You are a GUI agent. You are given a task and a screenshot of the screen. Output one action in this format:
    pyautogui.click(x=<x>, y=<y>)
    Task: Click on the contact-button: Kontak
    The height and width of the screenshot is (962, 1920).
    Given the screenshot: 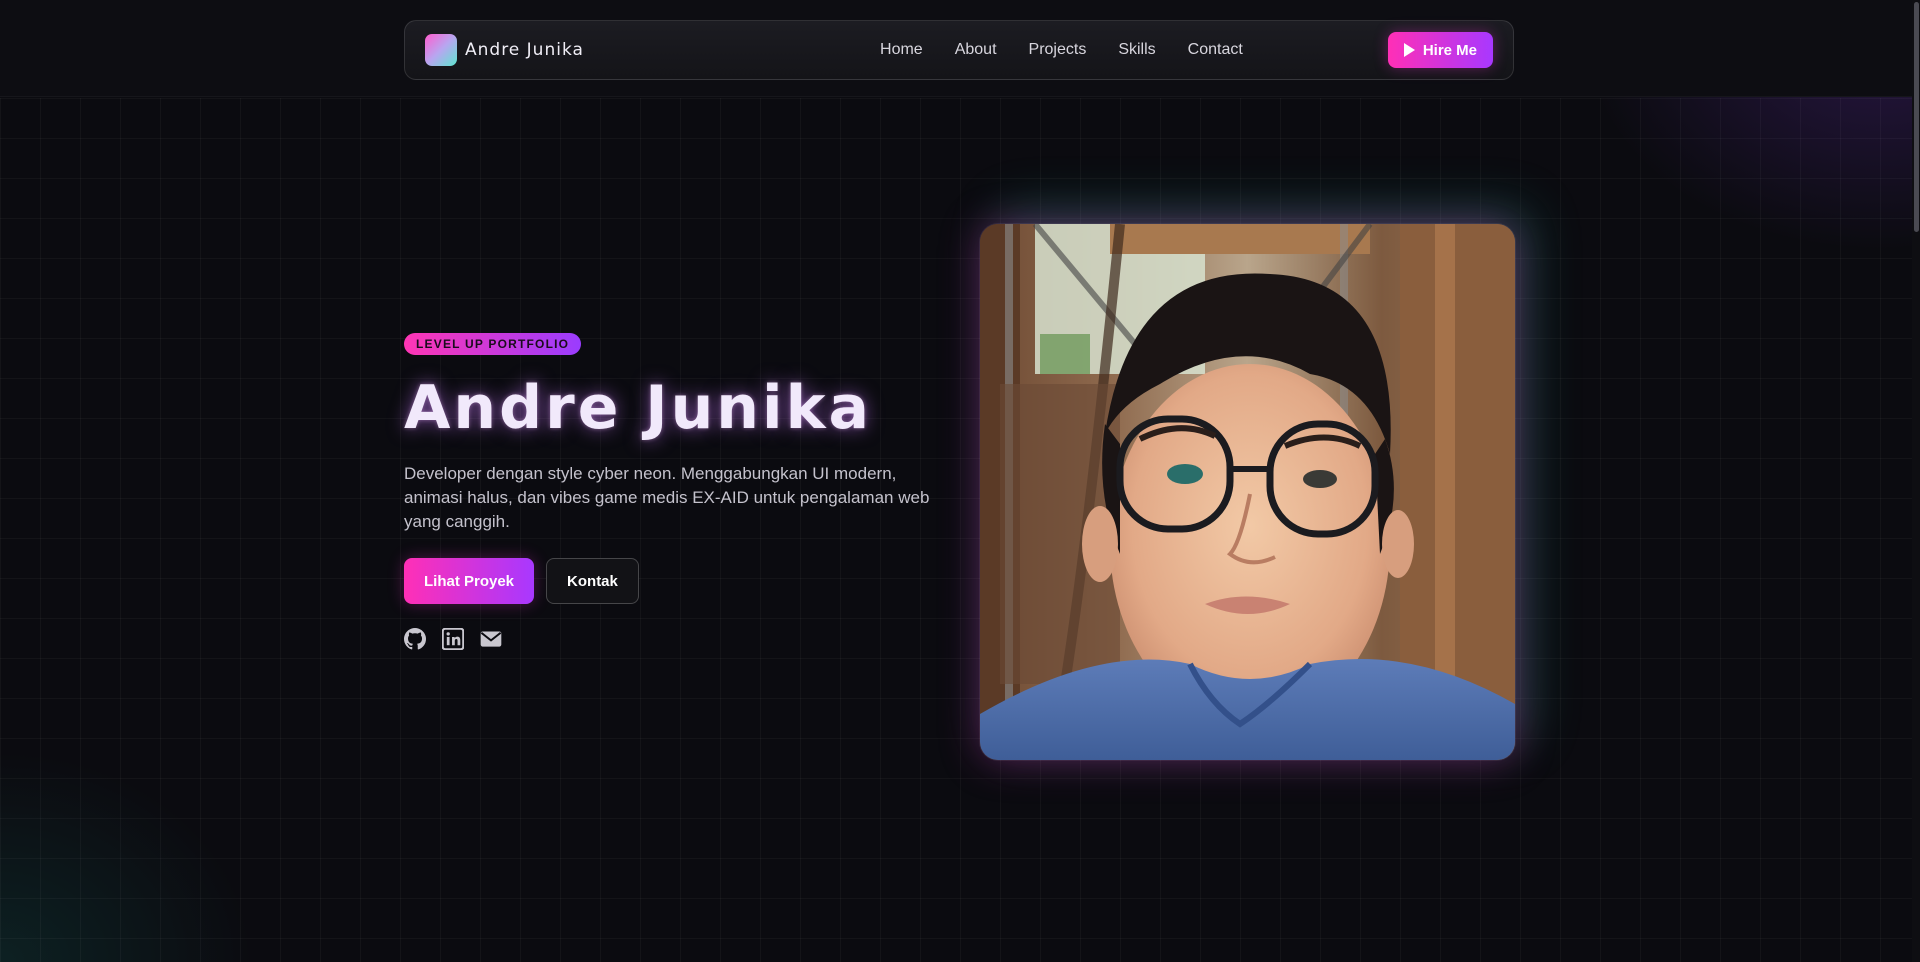 What is the action you would take?
    pyautogui.click(x=592, y=581)
    